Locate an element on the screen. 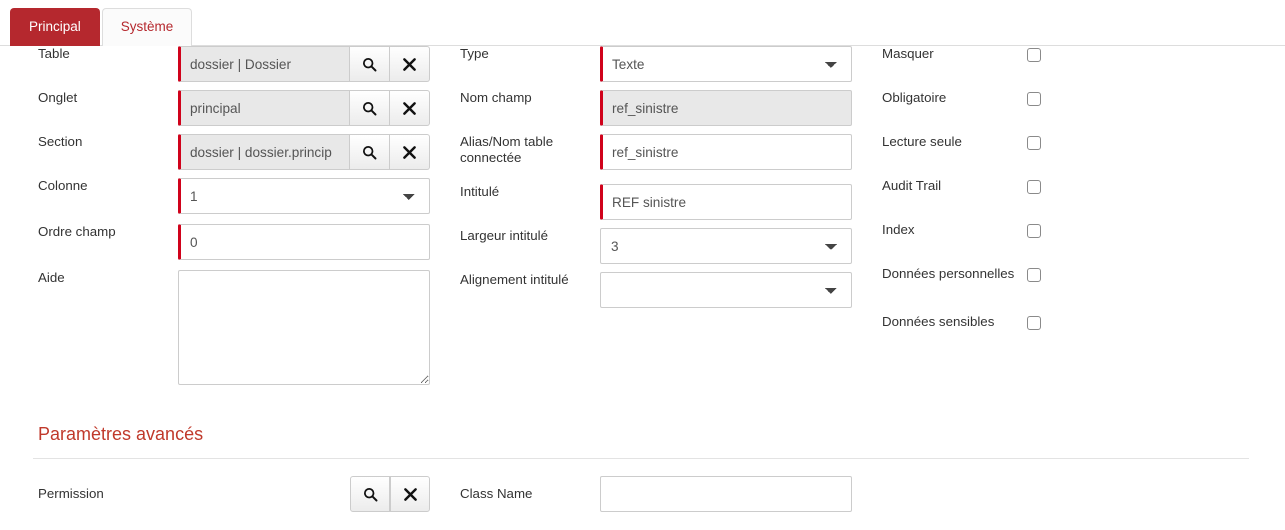 This screenshot has width=1285, height=530. checkbox-index is located at coordinates (1034, 231).